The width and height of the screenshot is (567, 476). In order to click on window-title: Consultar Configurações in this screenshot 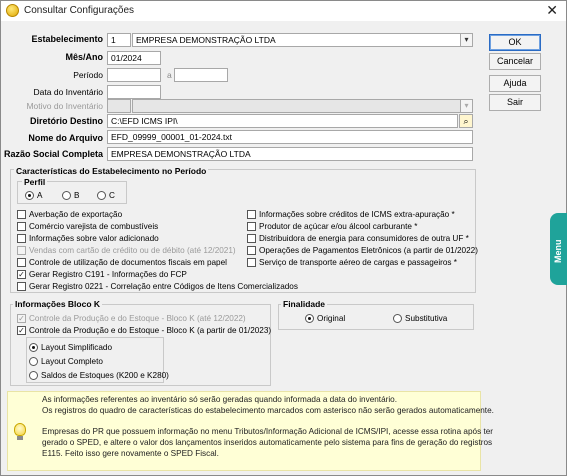, I will do `click(79, 10)`.